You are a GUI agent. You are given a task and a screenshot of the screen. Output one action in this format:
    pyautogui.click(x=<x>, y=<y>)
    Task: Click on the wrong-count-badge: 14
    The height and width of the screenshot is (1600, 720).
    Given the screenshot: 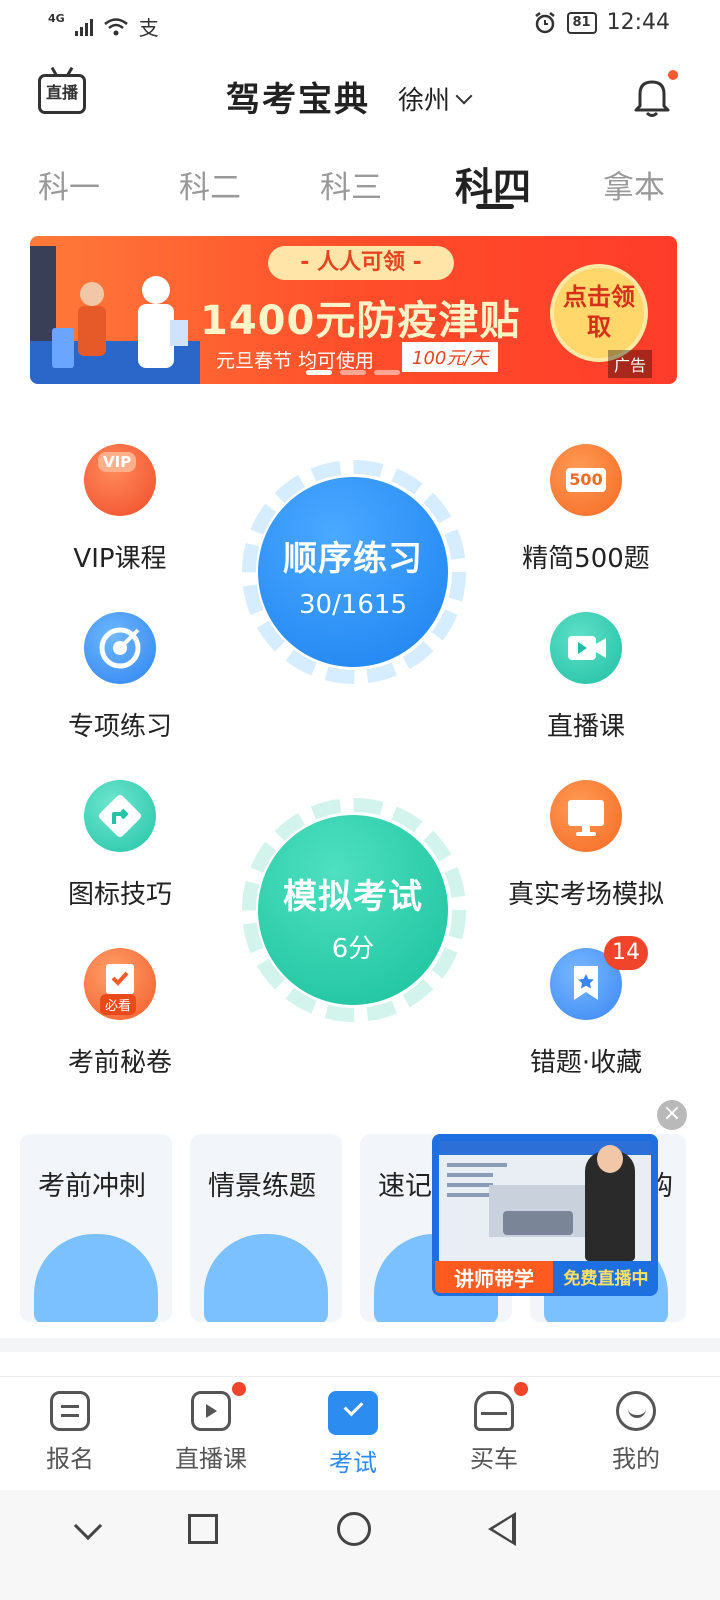 What is the action you would take?
    pyautogui.click(x=626, y=953)
    